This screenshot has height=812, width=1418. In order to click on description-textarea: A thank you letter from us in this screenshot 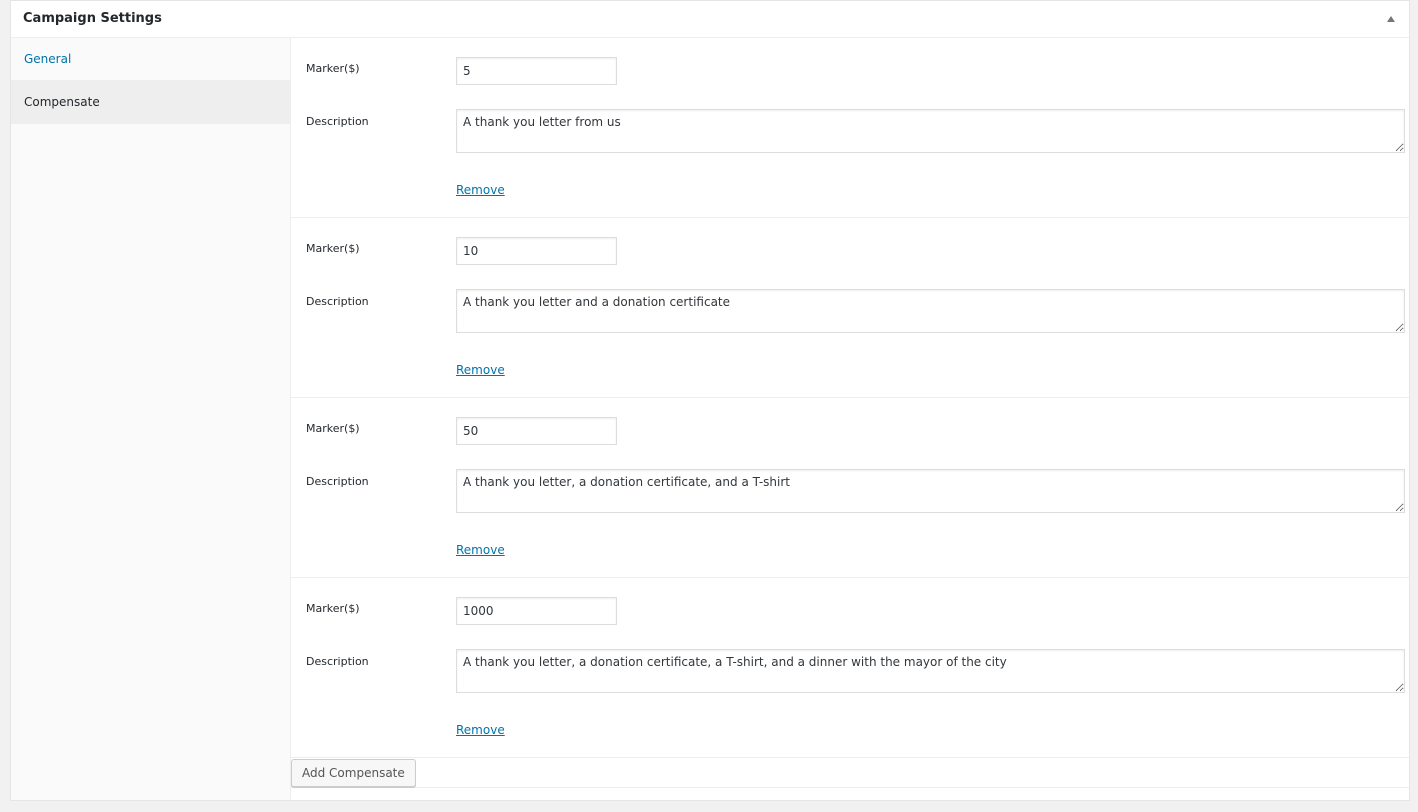, I will do `click(930, 131)`.